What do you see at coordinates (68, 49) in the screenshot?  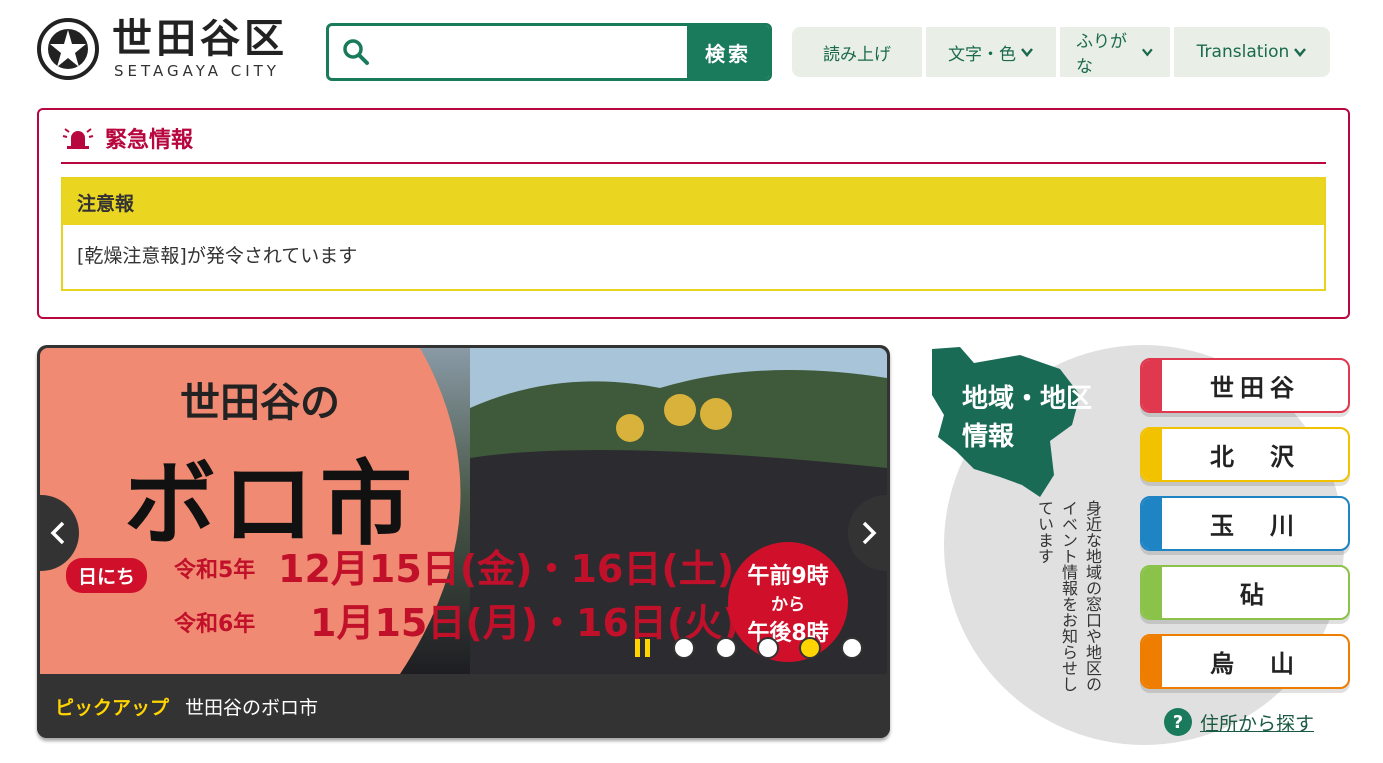 I see `setagaya-emblem-icon` at bounding box center [68, 49].